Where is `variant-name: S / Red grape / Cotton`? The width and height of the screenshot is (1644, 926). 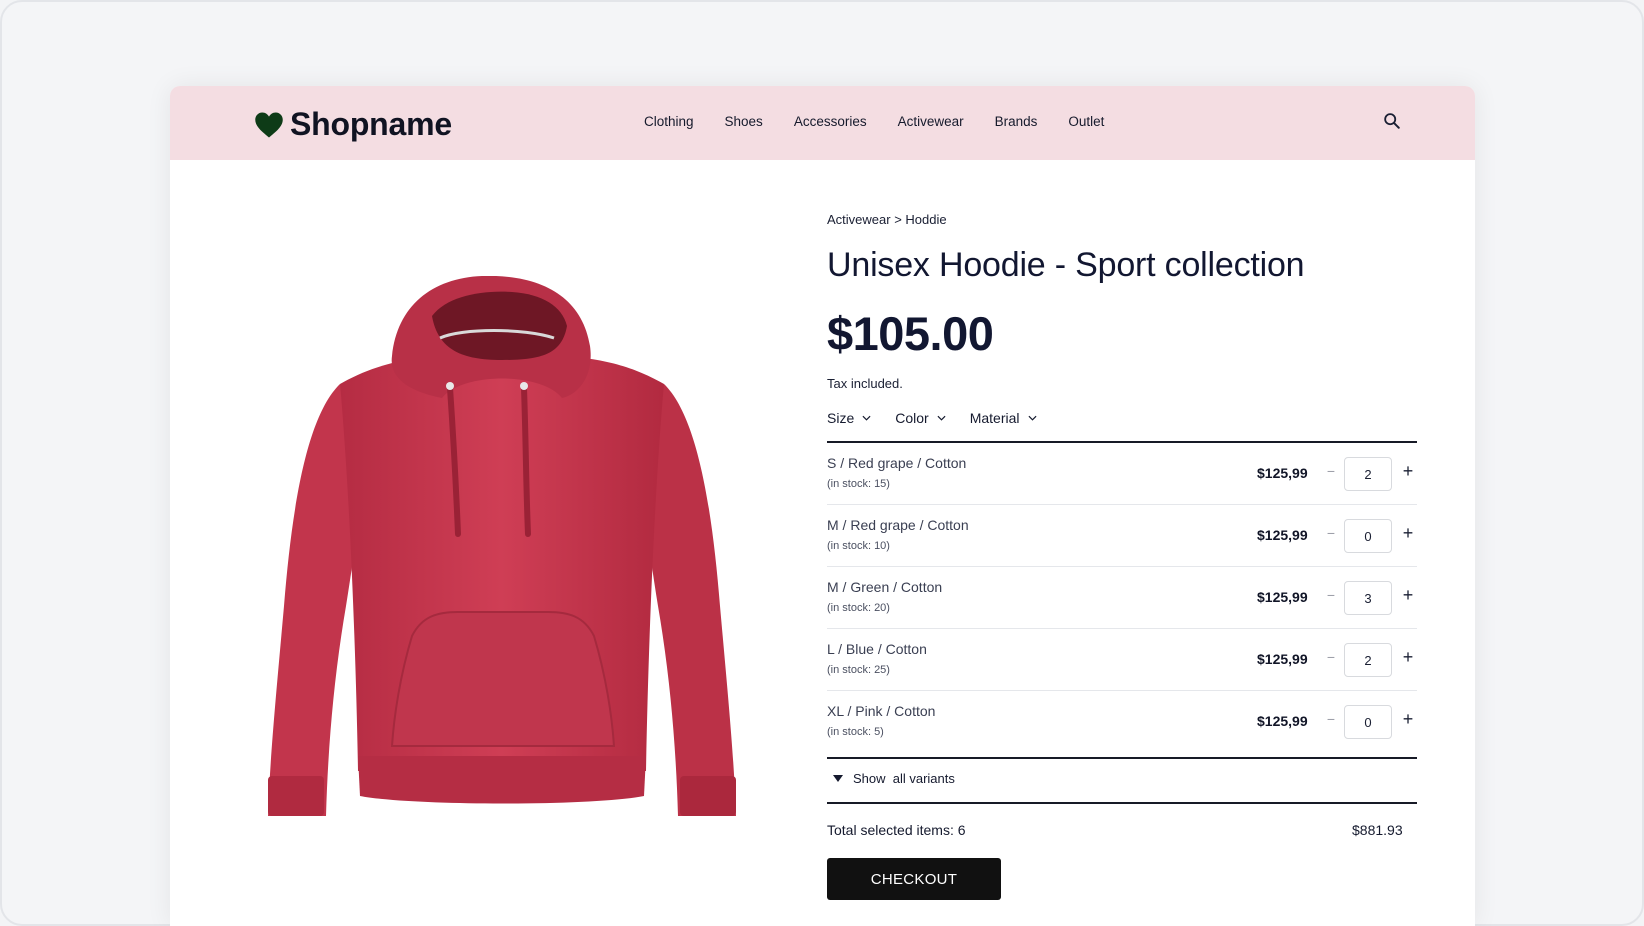
variant-name: S / Red grape / Cotton is located at coordinates (897, 463).